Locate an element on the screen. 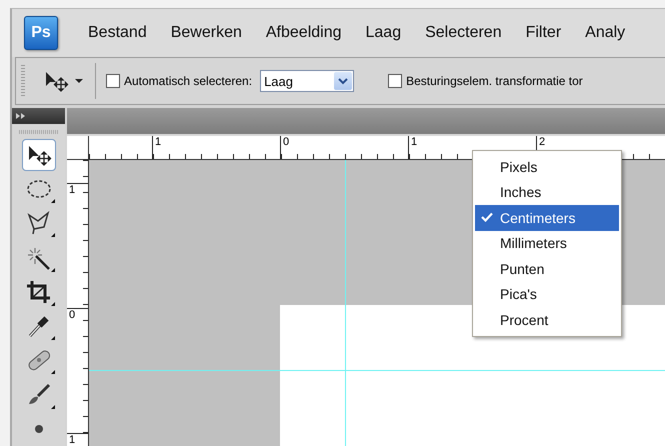  ellipse-marquee-icon is located at coordinates (39, 189).